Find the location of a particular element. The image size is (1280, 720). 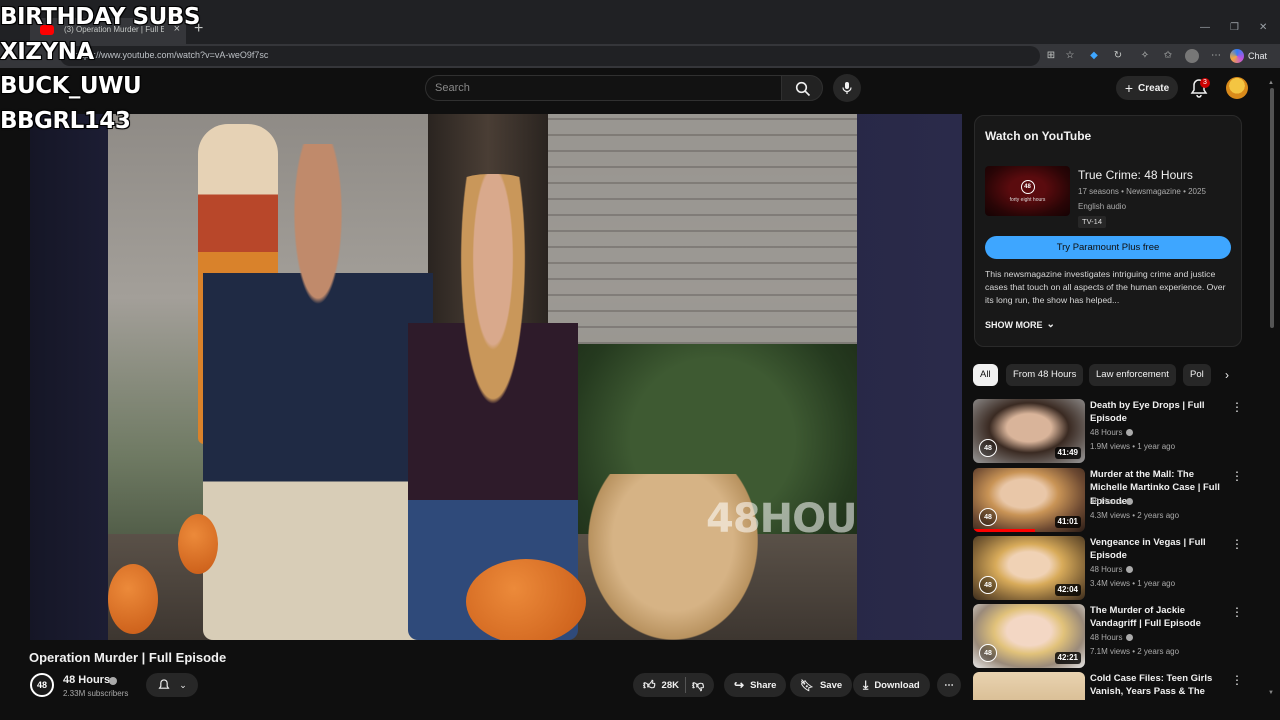

video-thumbnail: 48 41:01 is located at coordinates (1029, 500).